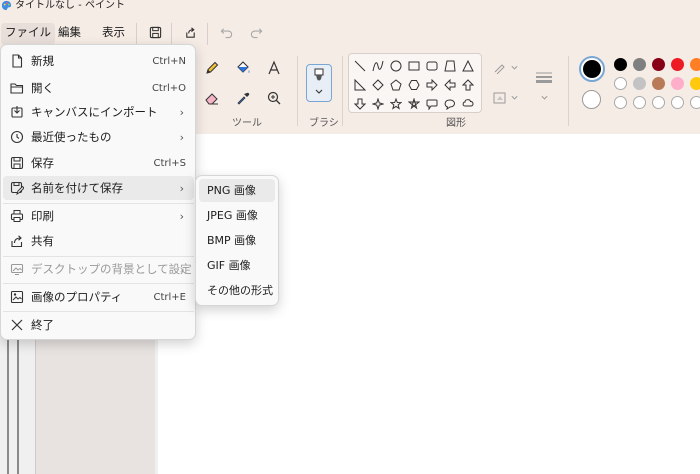  Describe the element at coordinates (256, 32) in the screenshot. I see `redo-icon` at that location.